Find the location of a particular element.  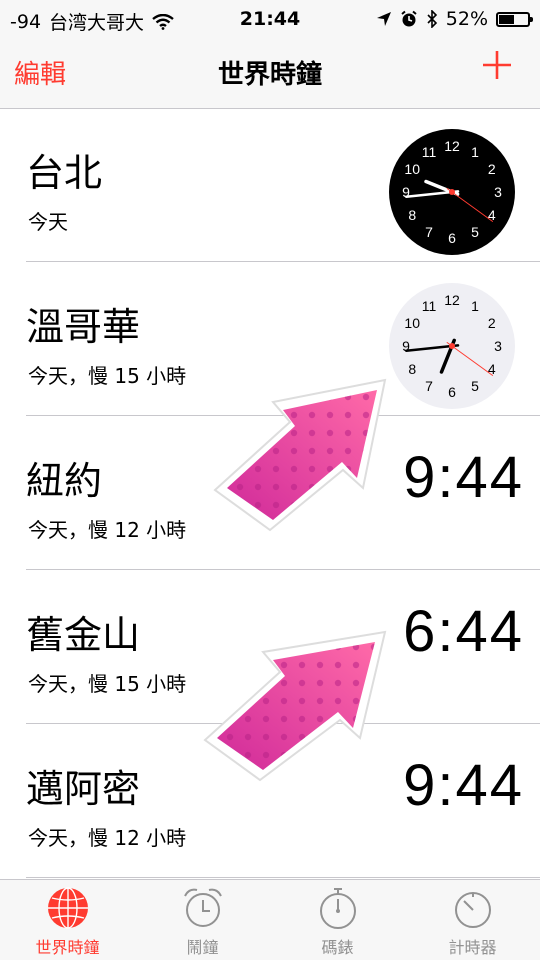

tab-label: 世界時鐘 is located at coordinates (67, 947).